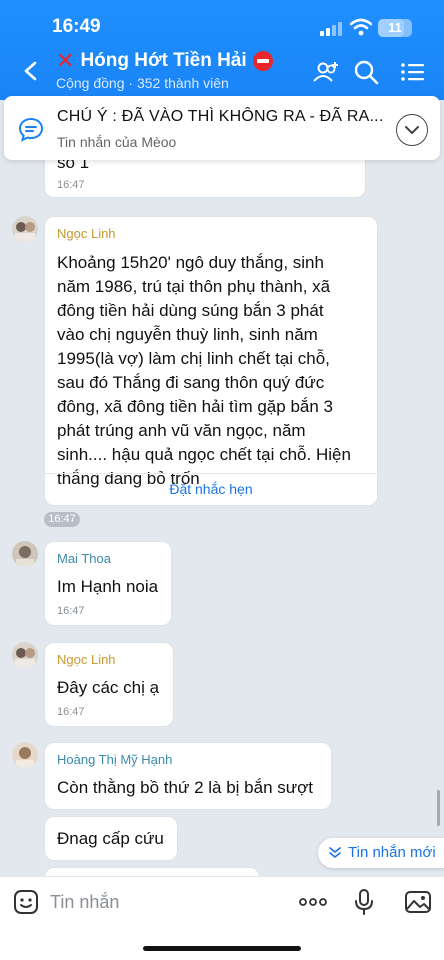  I want to click on message-bubble: Đnag cấp cứu, so click(111, 838).